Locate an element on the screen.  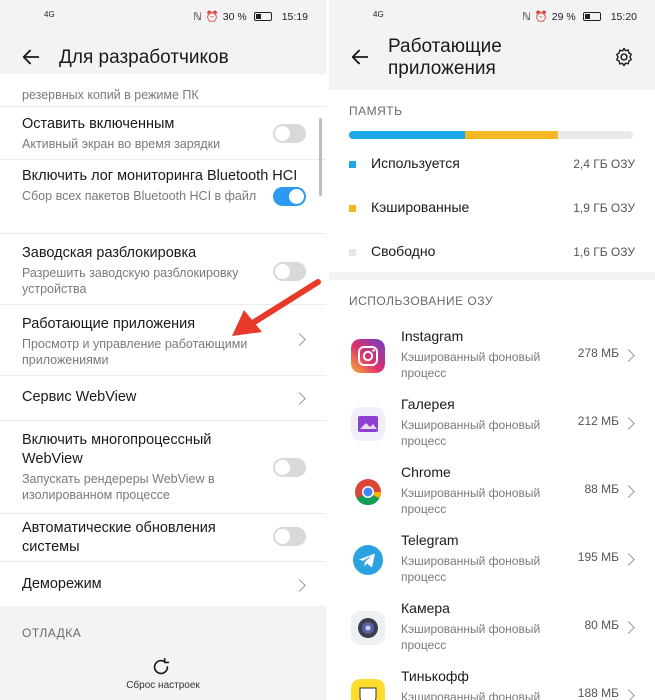
previous-item-partial: резервных копий в режиме ПК is located at coordinates (163, 90).